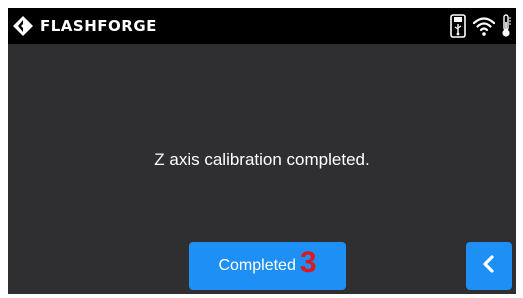 Image resolution: width=523 pixels, height=298 pixels. What do you see at coordinates (458, 26) in the screenshot?
I see `usb-icon` at bounding box center [458, 26].